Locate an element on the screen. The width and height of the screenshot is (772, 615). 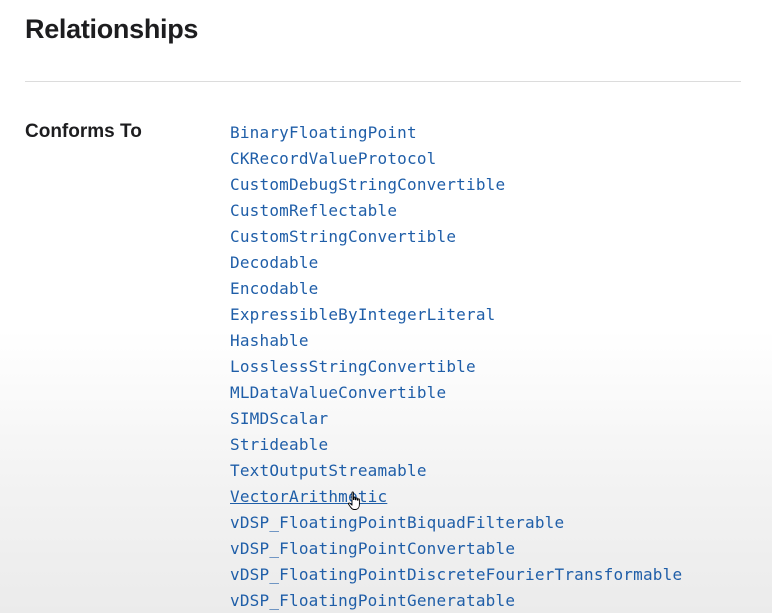
protocol-link: vDSP_FloatingPointGeneratable is located at coordinates (372, 600).